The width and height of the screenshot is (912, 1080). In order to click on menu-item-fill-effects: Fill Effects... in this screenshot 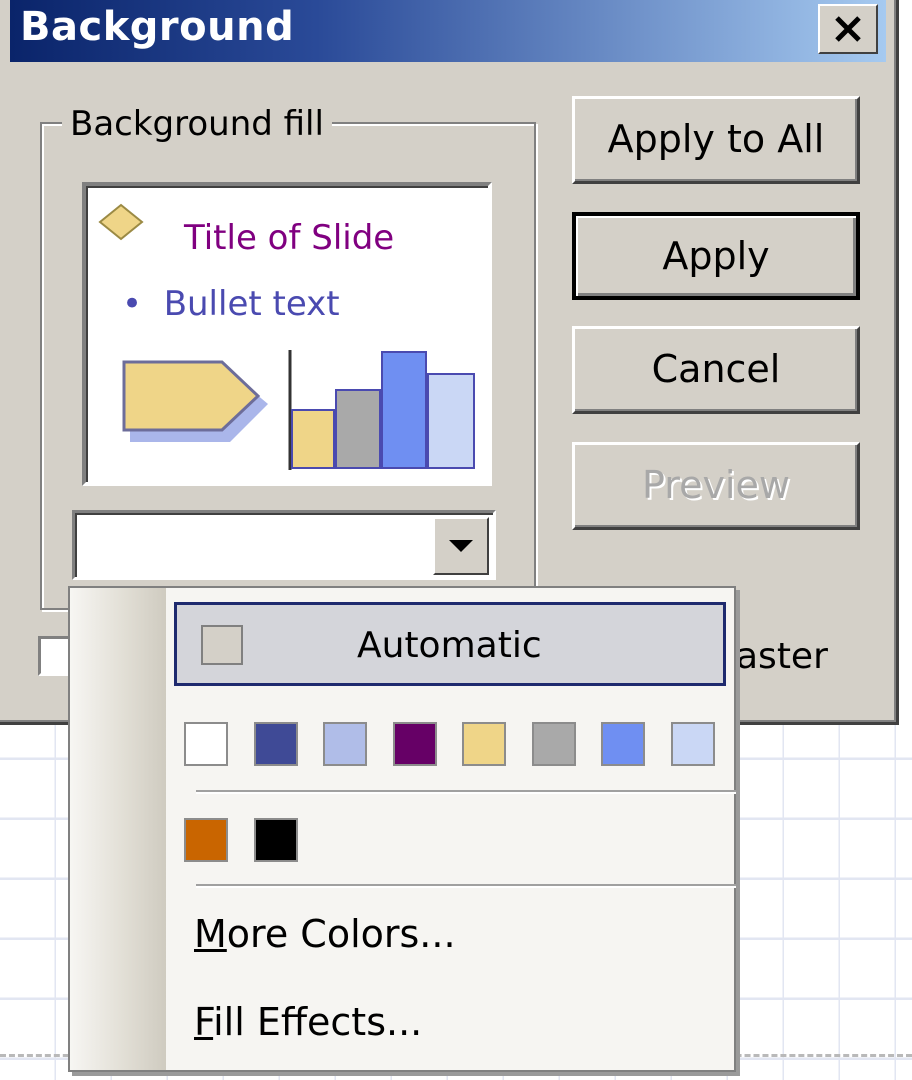, I will do `click(308, 1022)`.